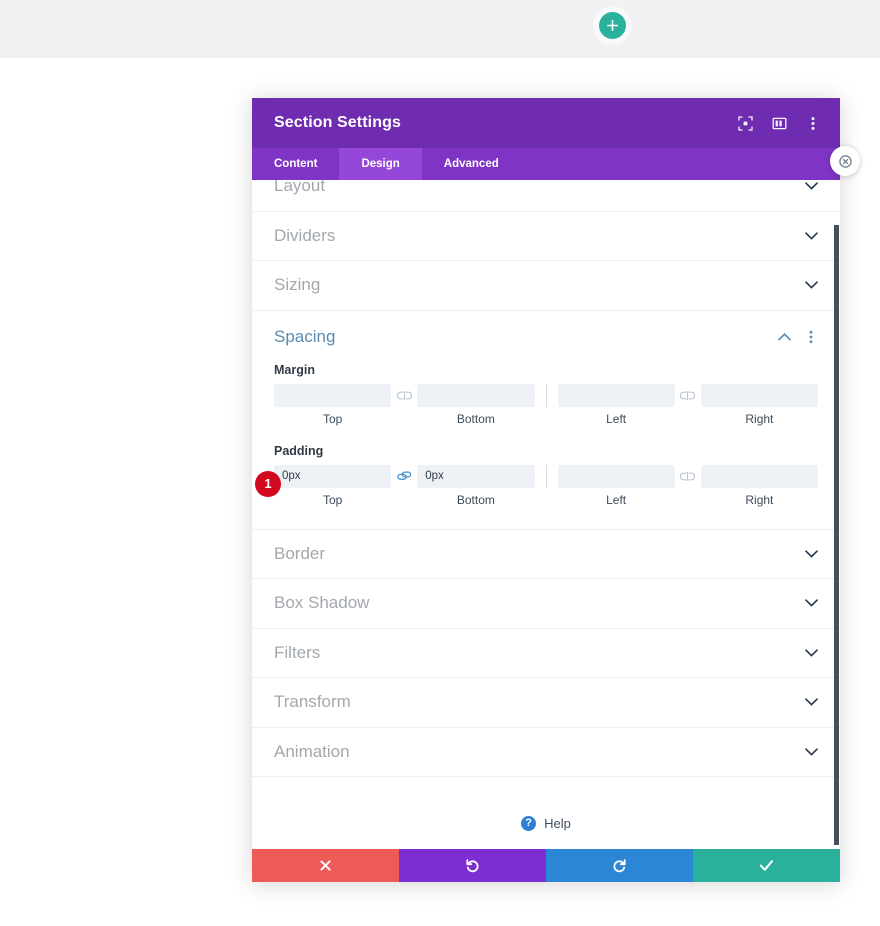 This screenshot has width=880, height=926. I want to click on section-title: Dividers, so click(305, 235).